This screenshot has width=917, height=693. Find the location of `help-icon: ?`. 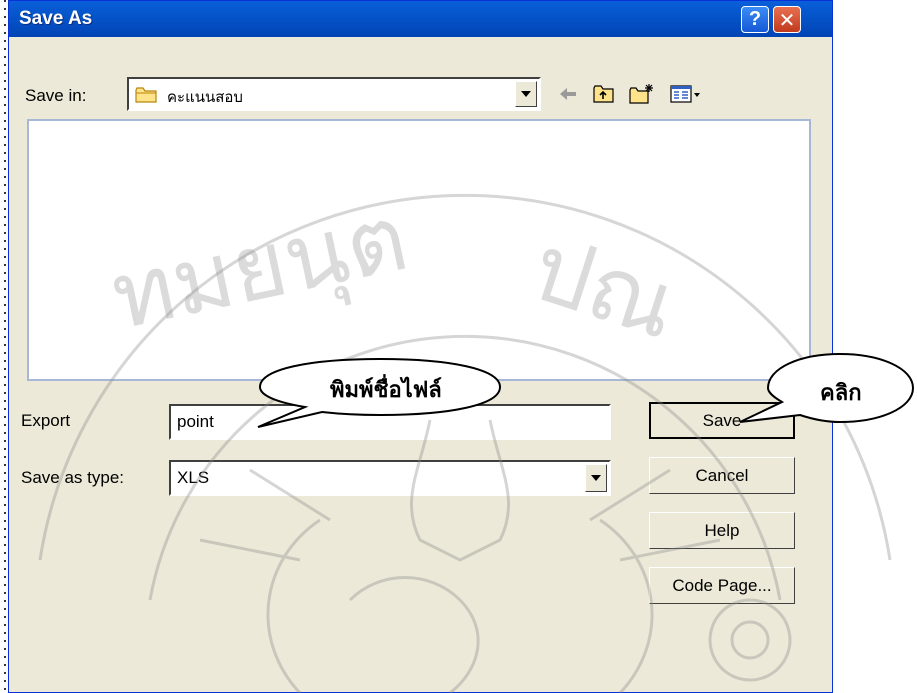

help-icon: ? is located at coordinates (755, 19).